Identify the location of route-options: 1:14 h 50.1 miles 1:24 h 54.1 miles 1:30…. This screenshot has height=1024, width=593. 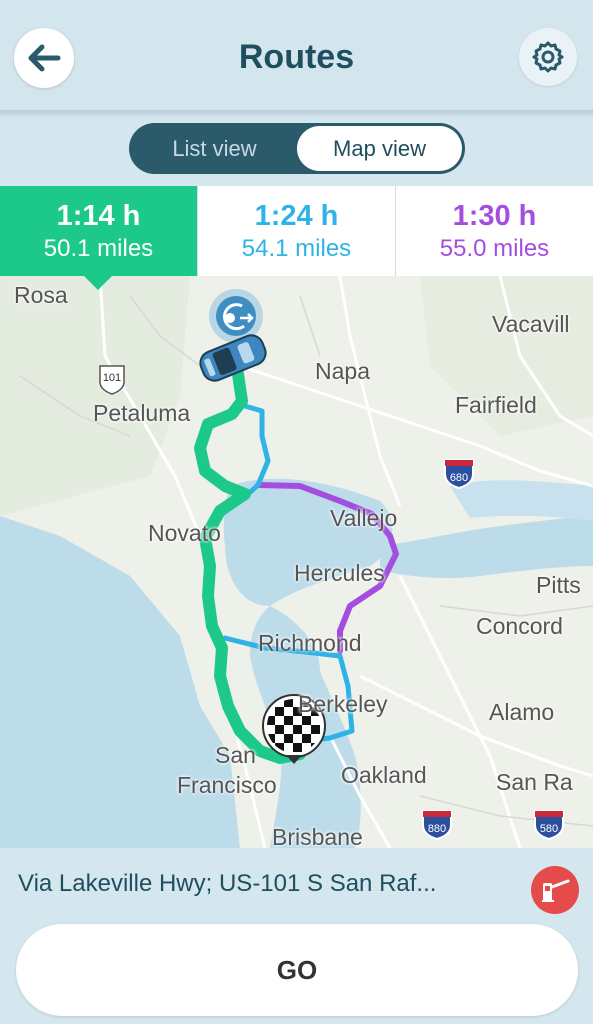
(296, 231).